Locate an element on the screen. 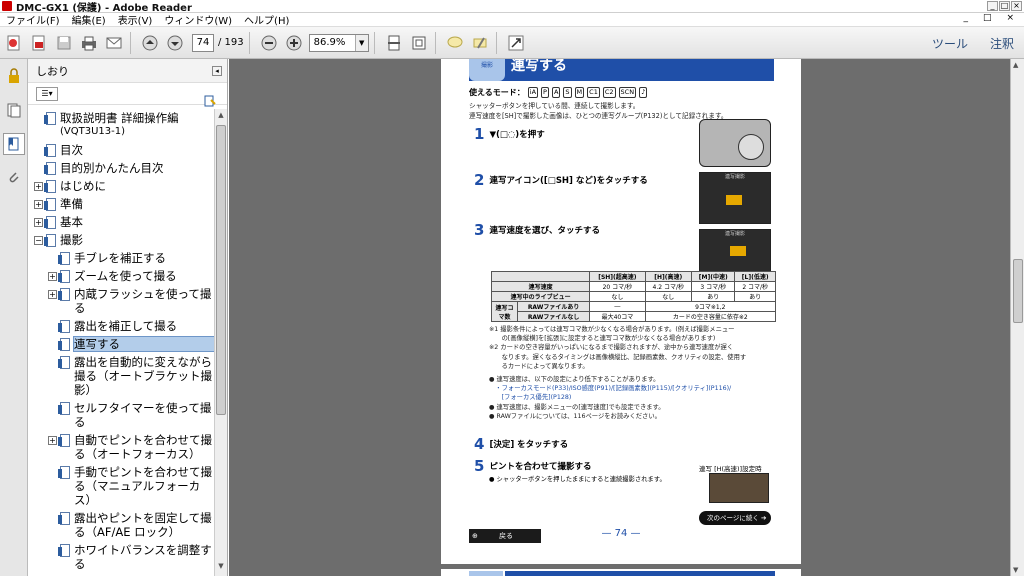 The width and height of the screenshot is (1024, 576). fit-page-button is located at coordinates (394, 43).